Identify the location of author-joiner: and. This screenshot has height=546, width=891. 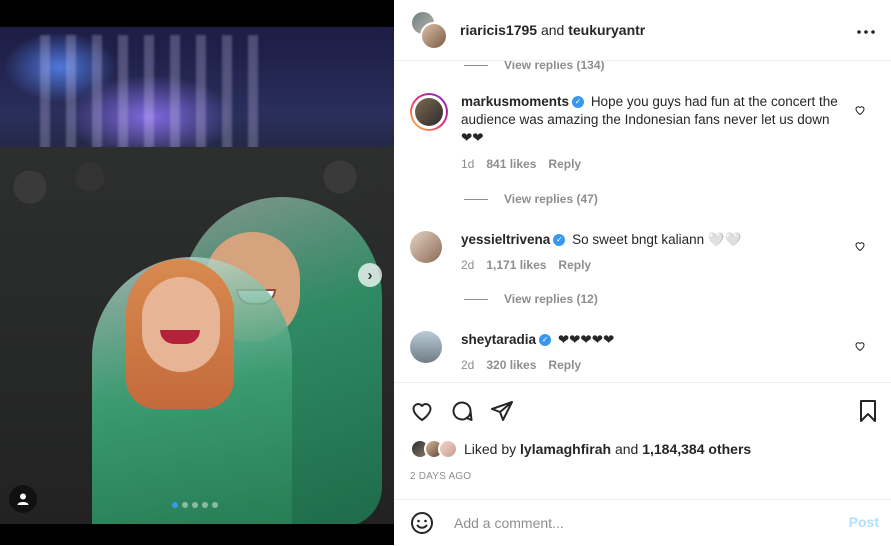
(552, 30).